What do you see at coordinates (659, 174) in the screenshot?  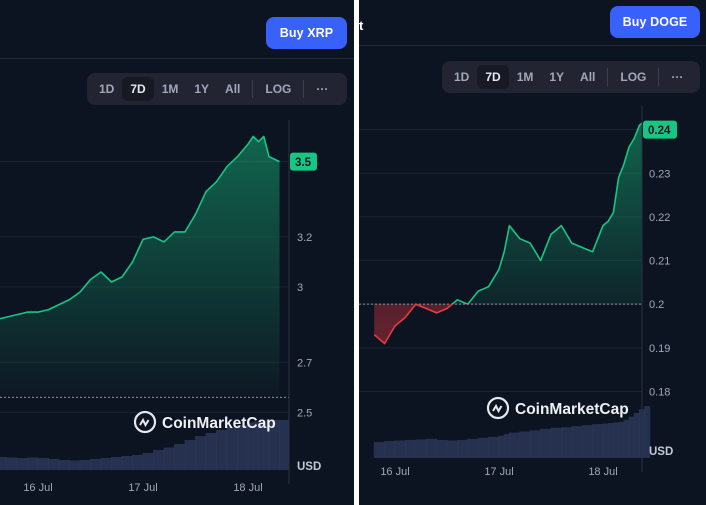 I see `y-tick-label: 0.23` at bounding box center [659, 174].